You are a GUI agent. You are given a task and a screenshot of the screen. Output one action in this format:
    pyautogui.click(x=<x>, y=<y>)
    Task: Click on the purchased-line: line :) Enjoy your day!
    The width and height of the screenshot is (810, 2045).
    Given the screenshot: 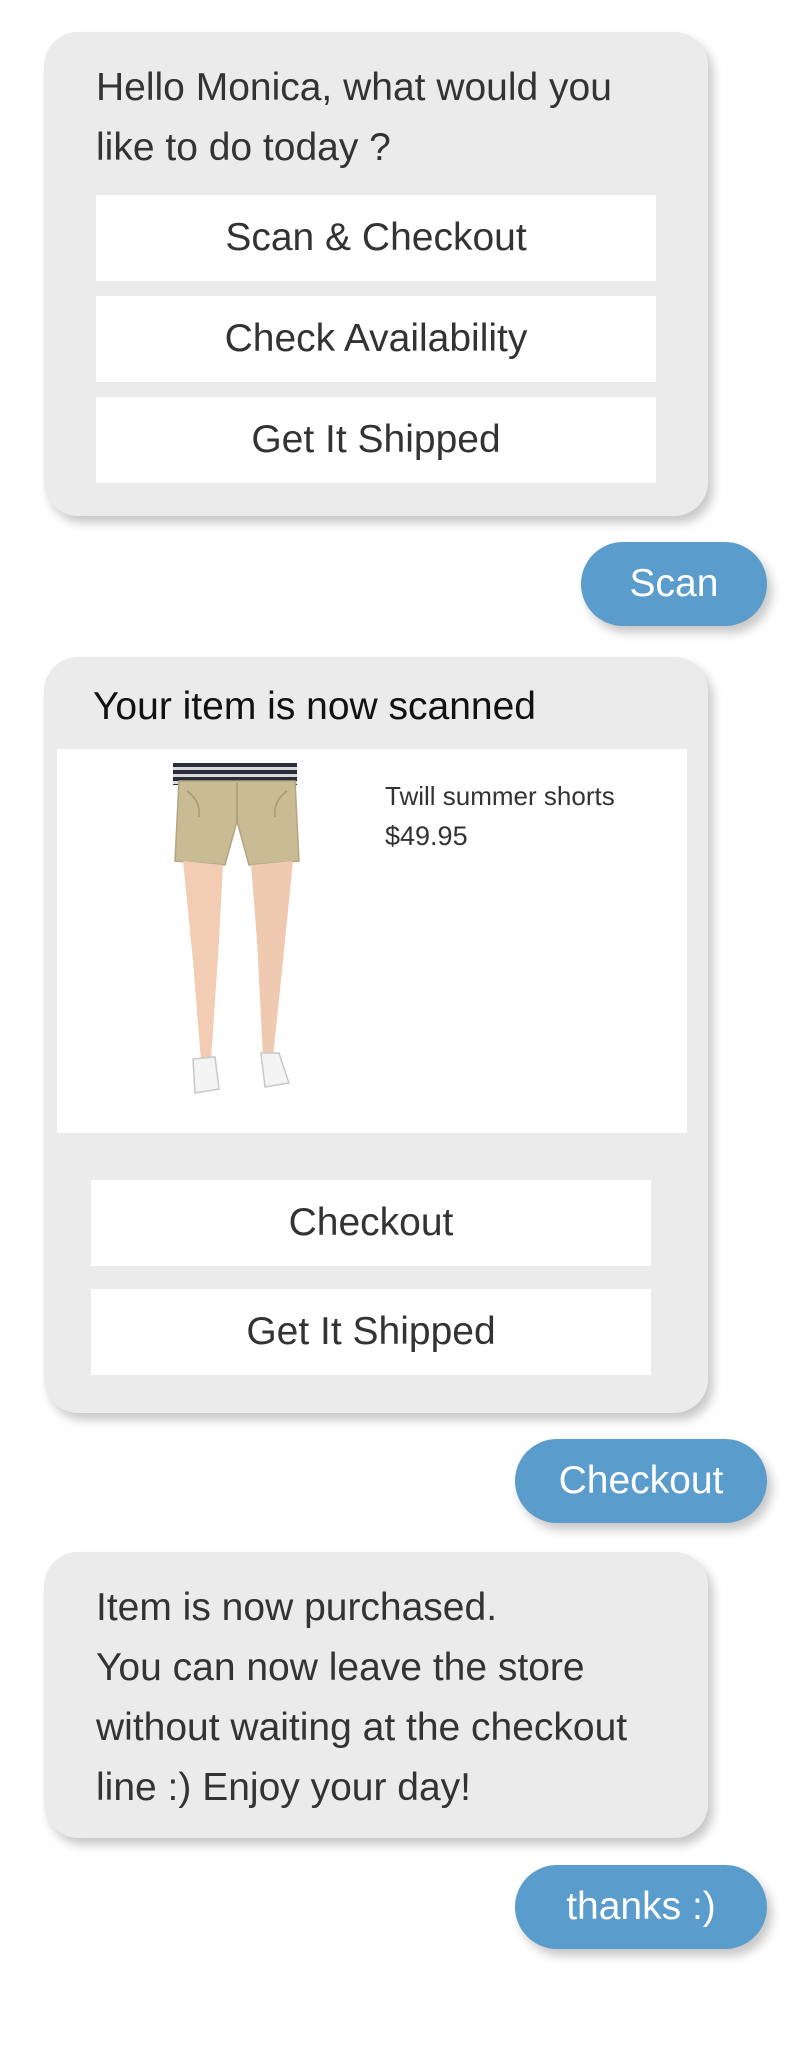 What is the action you would take?
    pyautogui.click(x=284, y=1787)
    